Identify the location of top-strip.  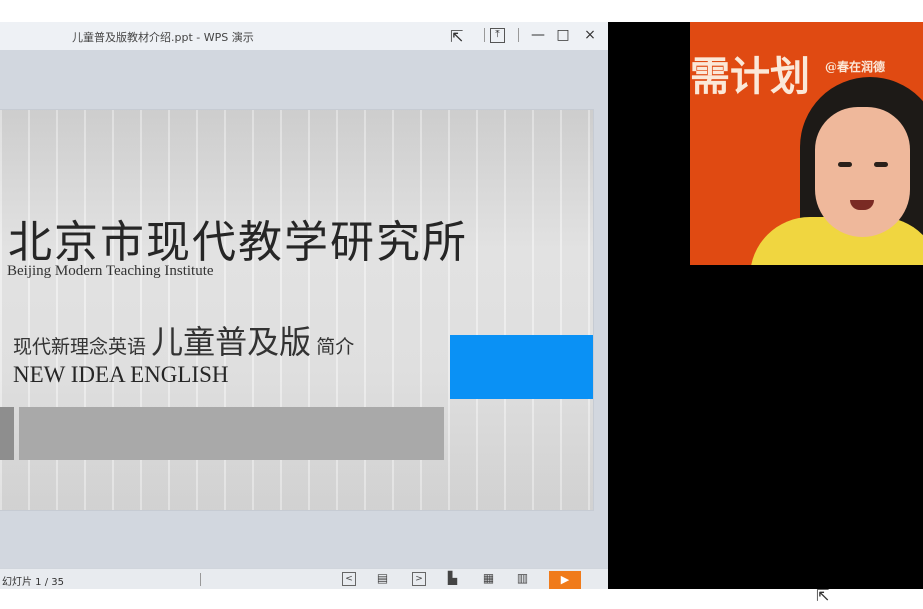
(461, 11).